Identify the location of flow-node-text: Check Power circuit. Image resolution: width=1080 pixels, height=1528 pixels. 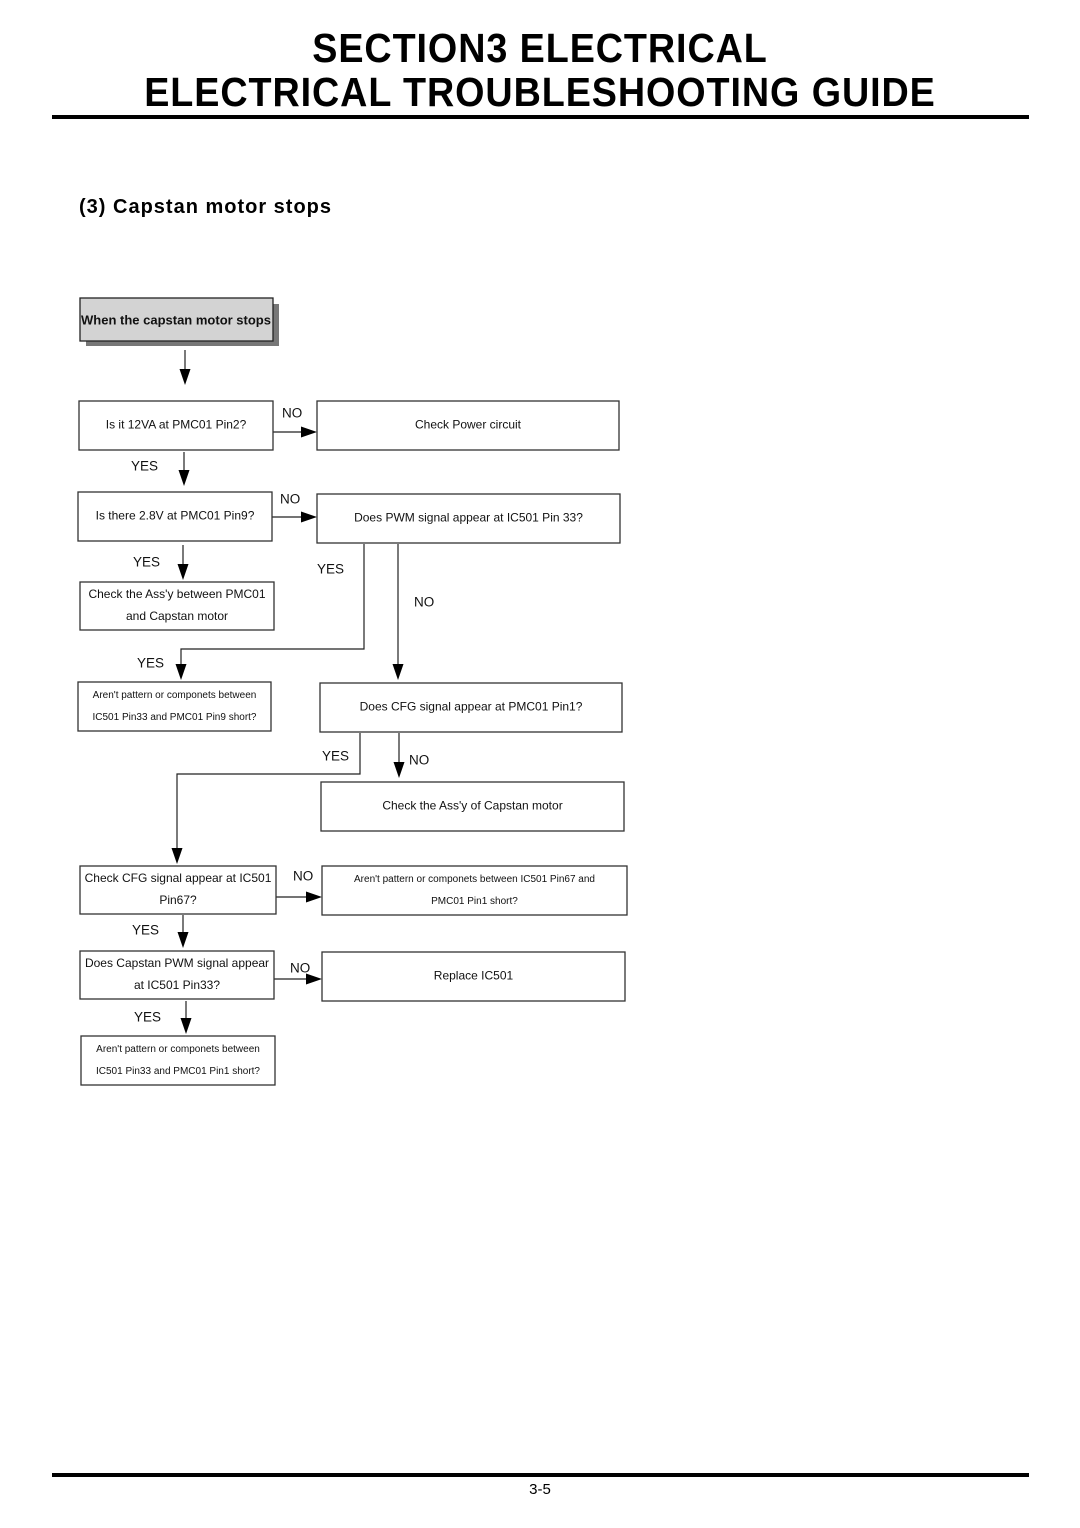
(468, 425).